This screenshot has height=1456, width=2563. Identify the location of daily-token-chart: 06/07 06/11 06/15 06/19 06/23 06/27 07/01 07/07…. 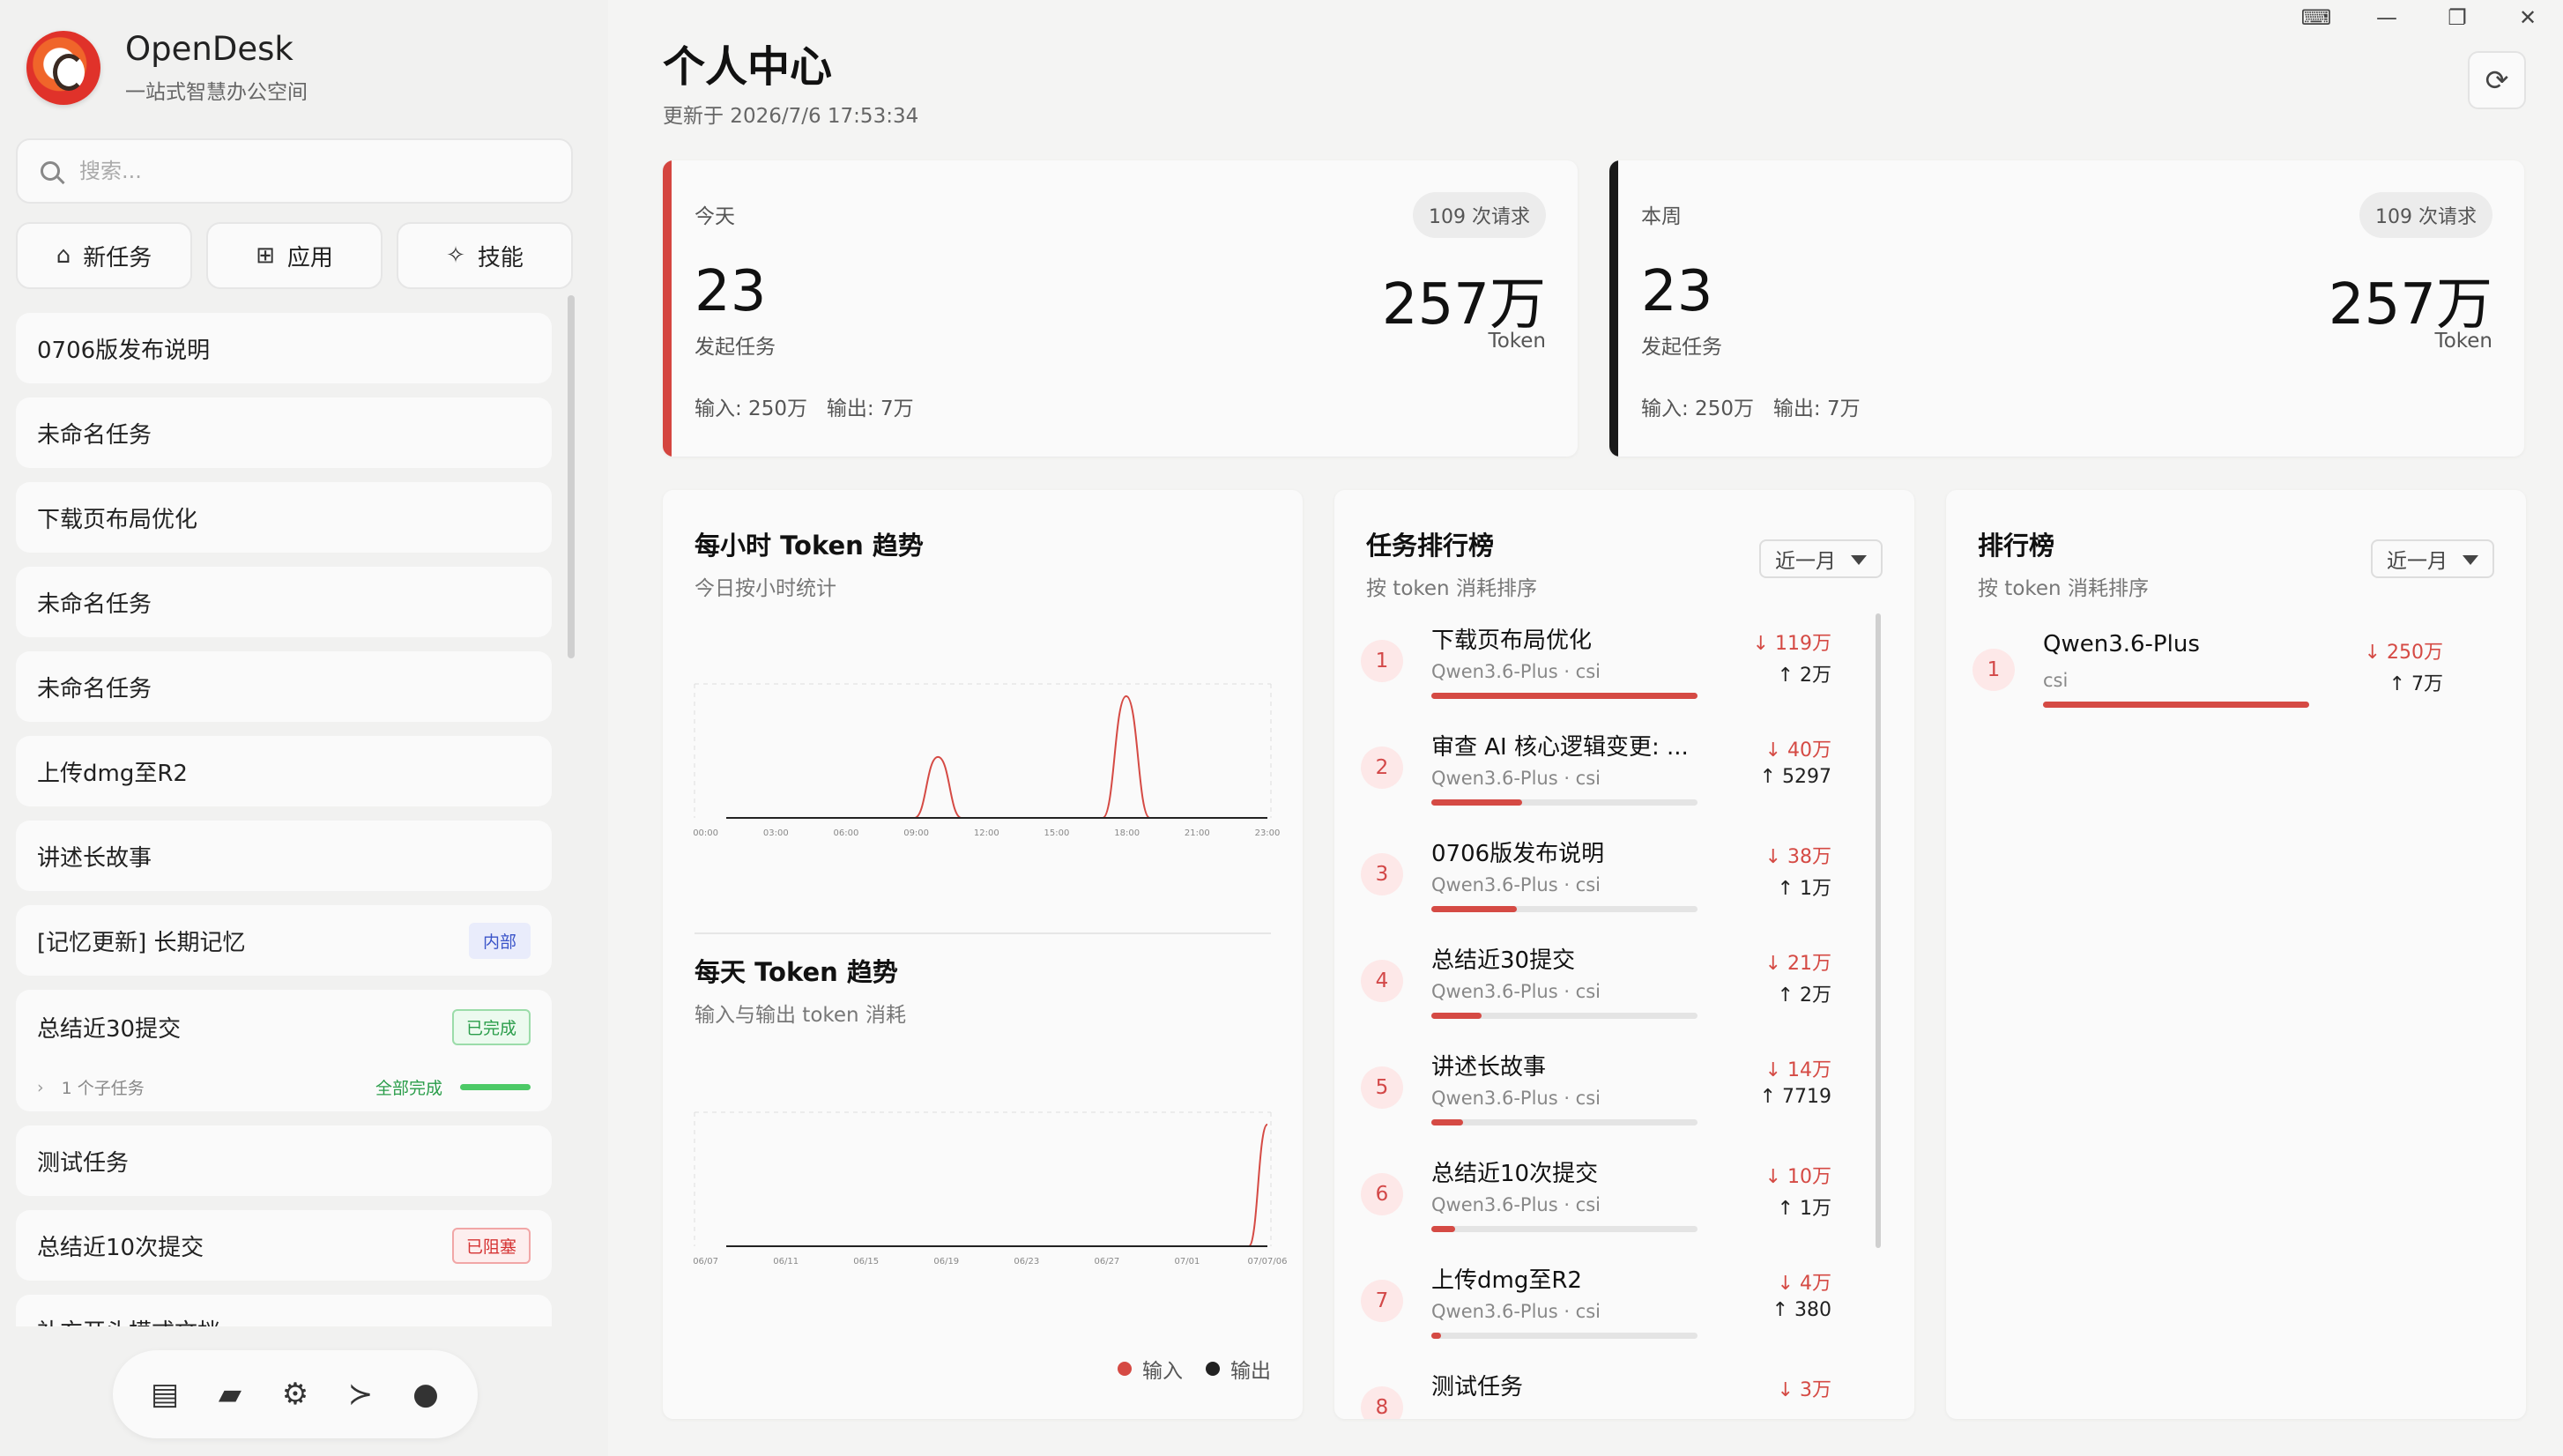
(990, 1189).